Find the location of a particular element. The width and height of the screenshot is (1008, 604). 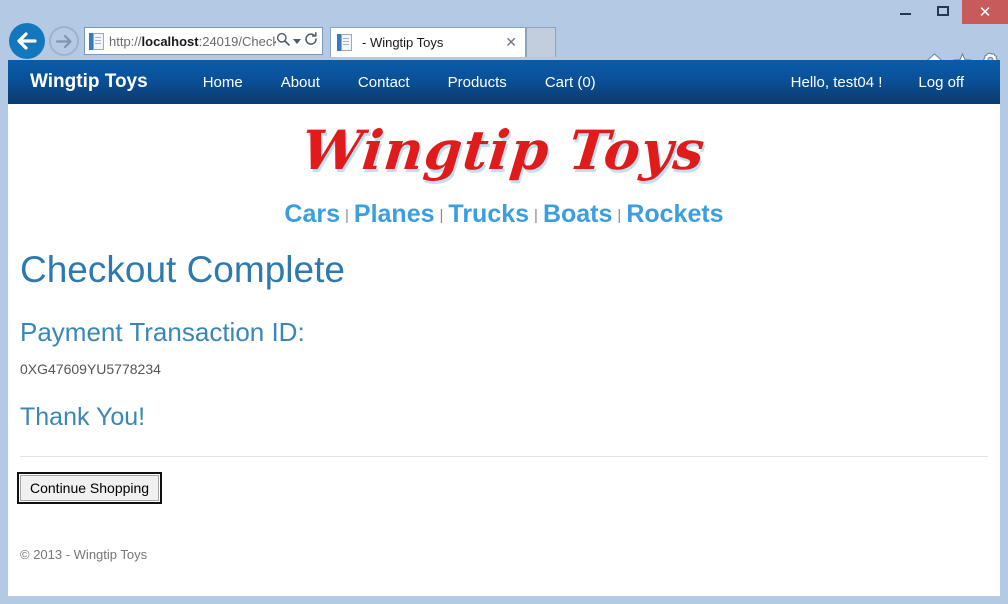

back-button is located at coordinates (27, 41).